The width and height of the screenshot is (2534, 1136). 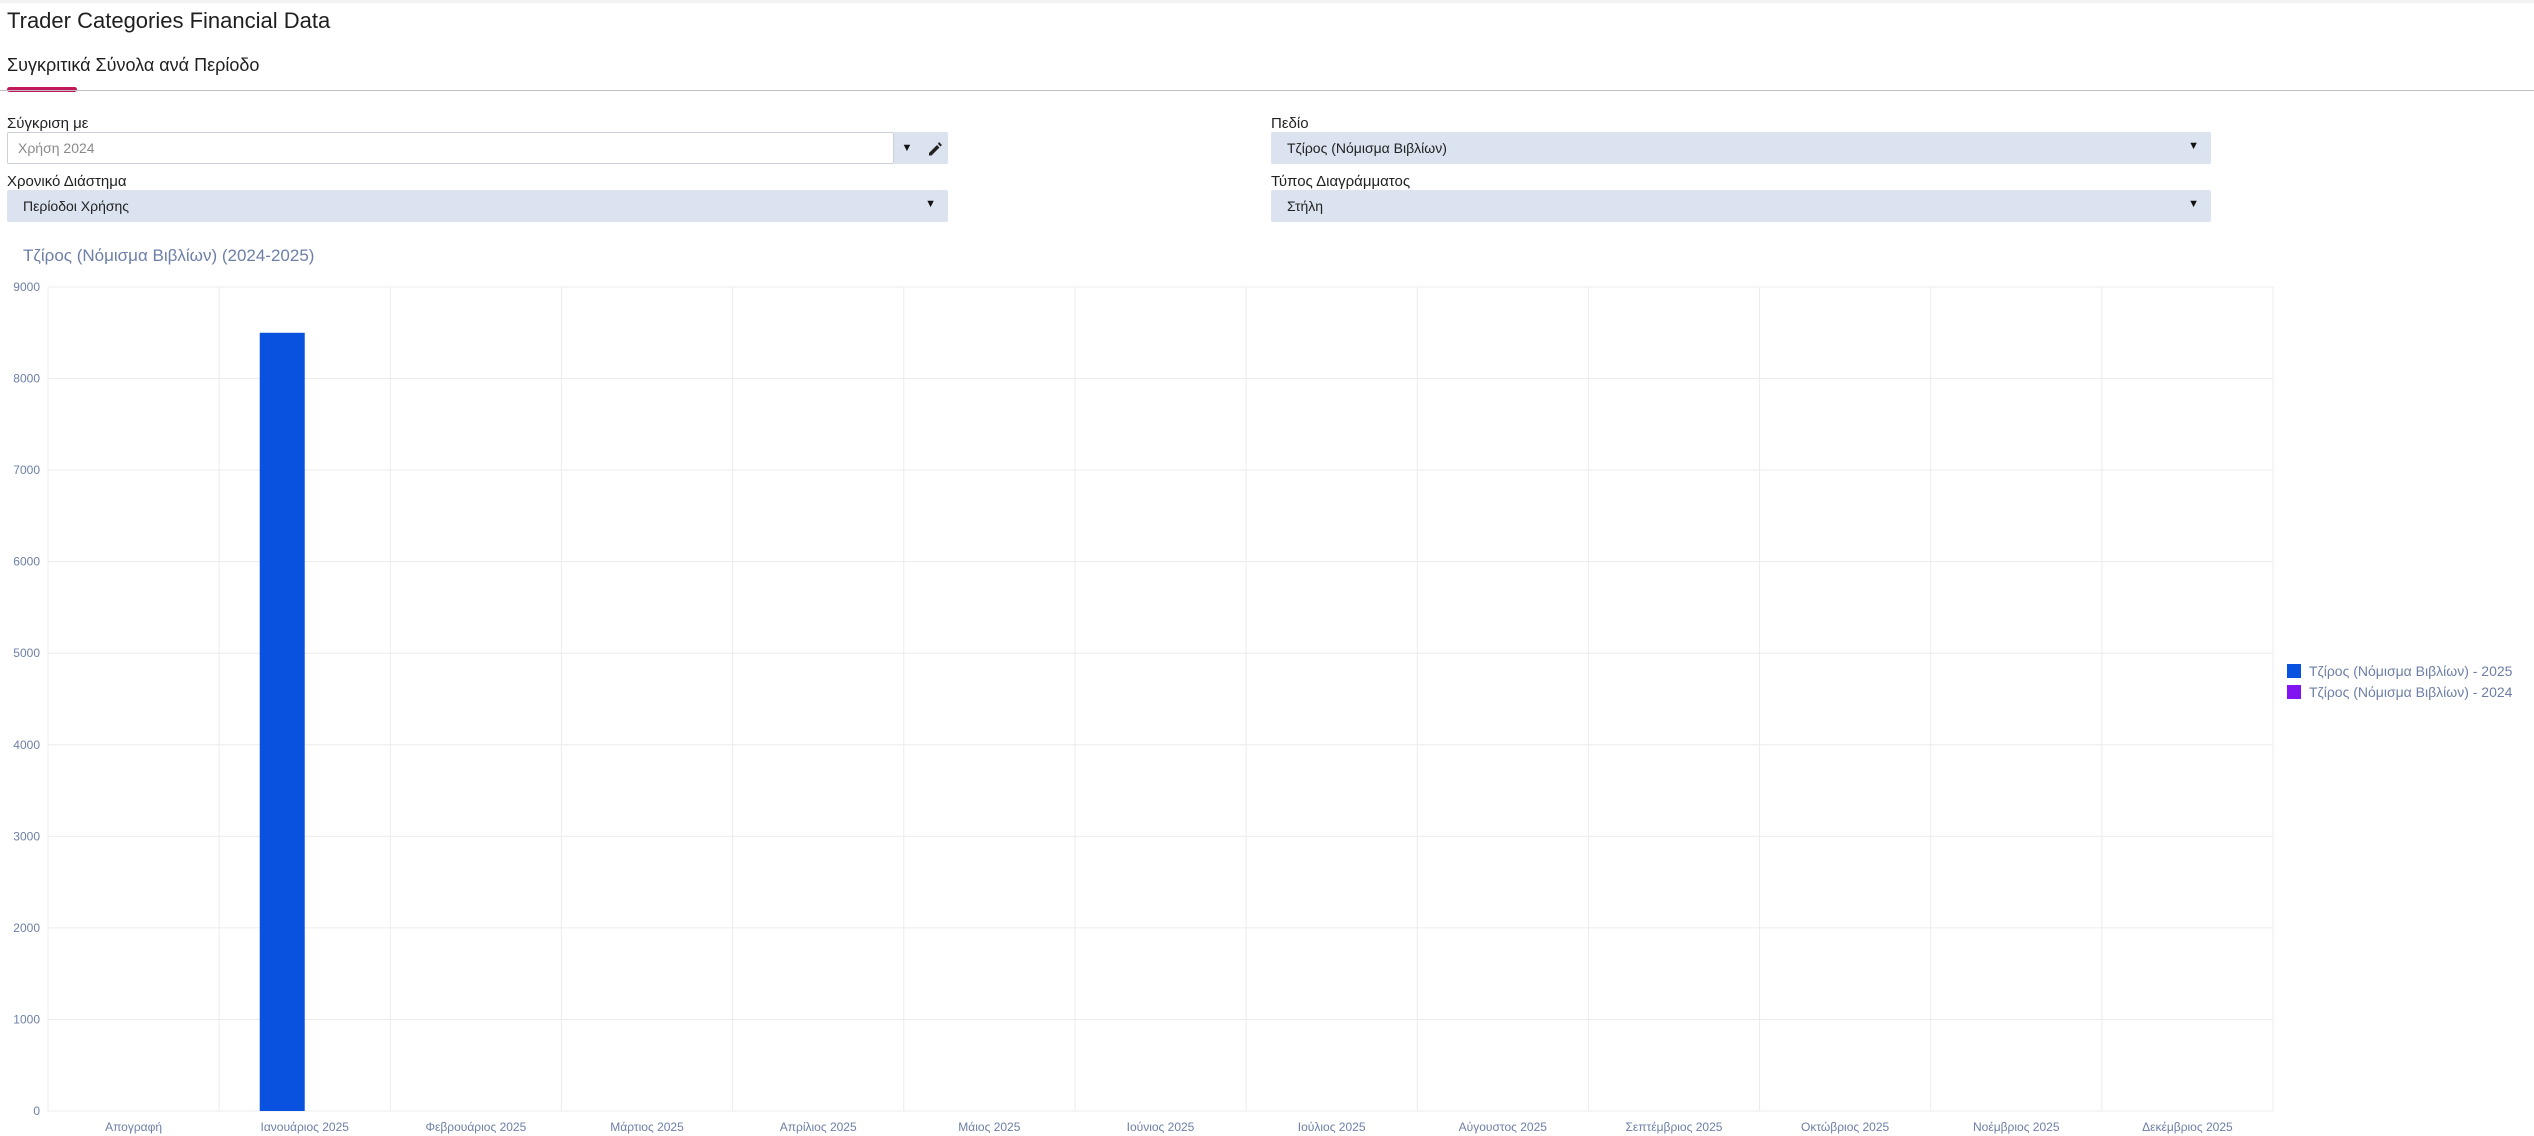 What do you see at coordinates (26, 928) in the screenshot?
I see `y-tick-label: 2000` at bounding box center [26, 928].